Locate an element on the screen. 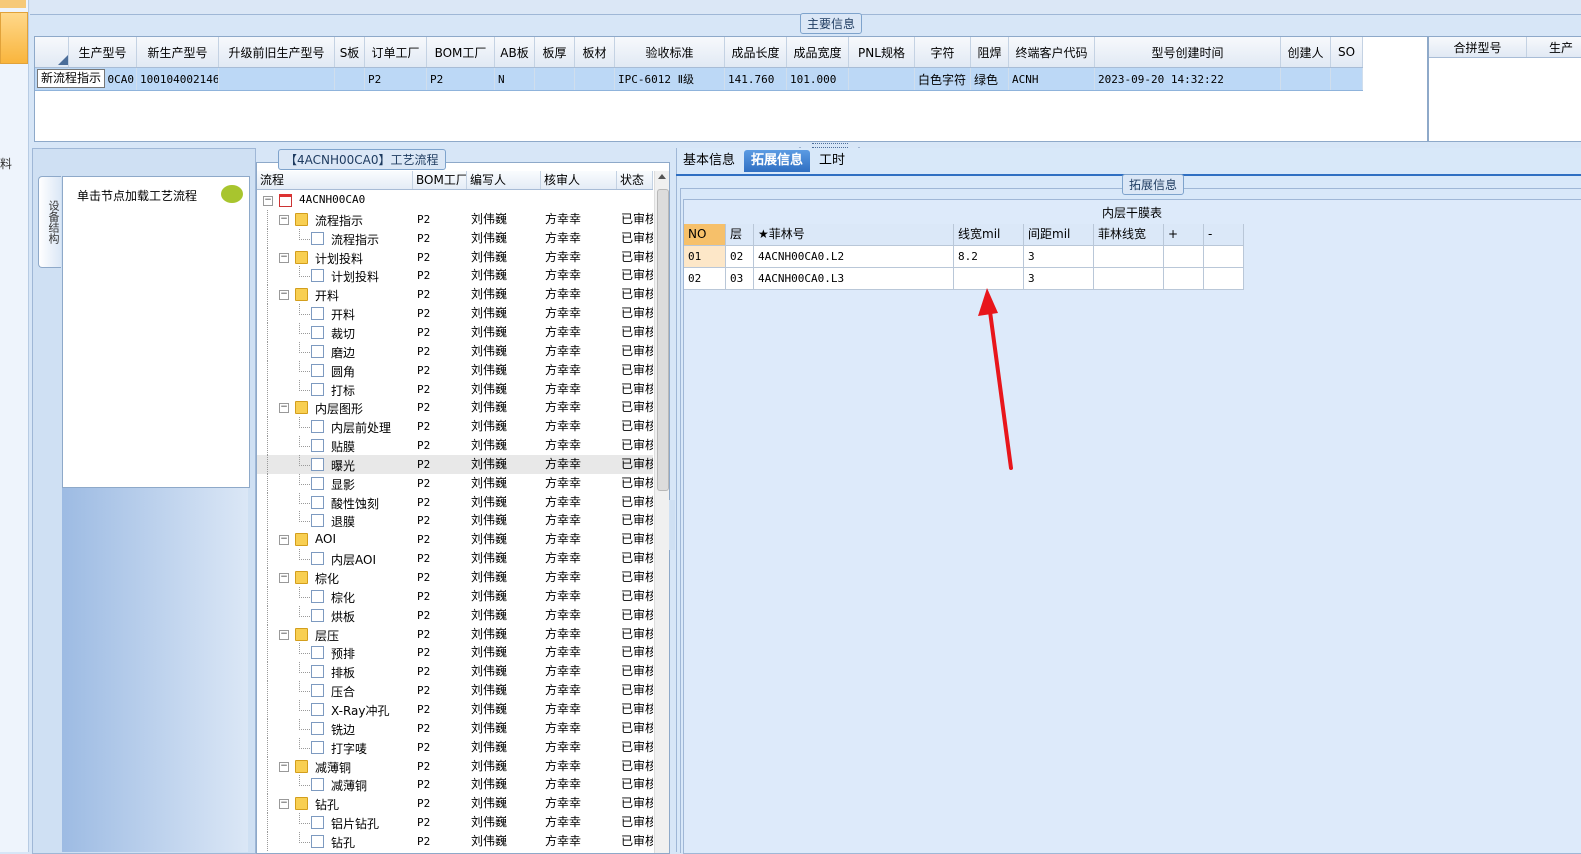 The image size is (1581, 854). cell-s-board is located at coordinates (350, 79).